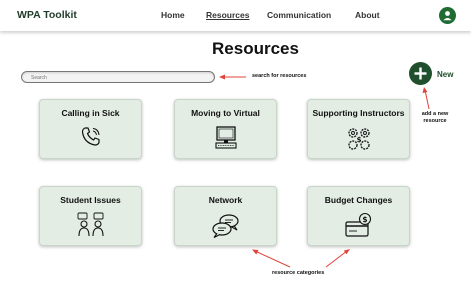 The height and width of the screenshot is (303, 471). What do you see at coordinates (279, 76) in the screenshot?
I see `annotation-search: search for resources` at bounding box center [279, 76].